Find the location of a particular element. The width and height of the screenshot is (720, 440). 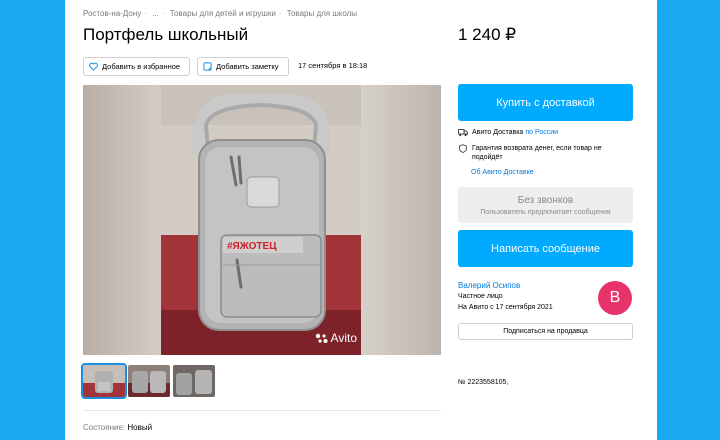

photo-blur-right is located at coordinates (401, 220).